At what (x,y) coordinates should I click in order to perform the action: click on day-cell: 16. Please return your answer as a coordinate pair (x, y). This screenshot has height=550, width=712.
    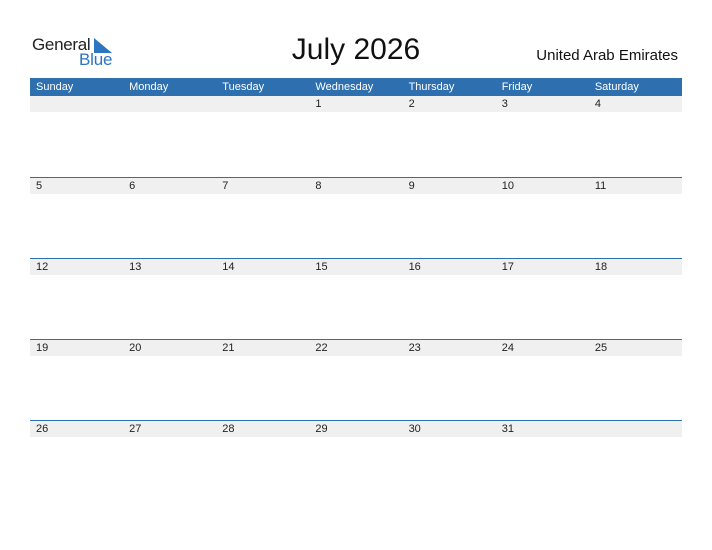
    Looking at the image, I should click on (414, 267).